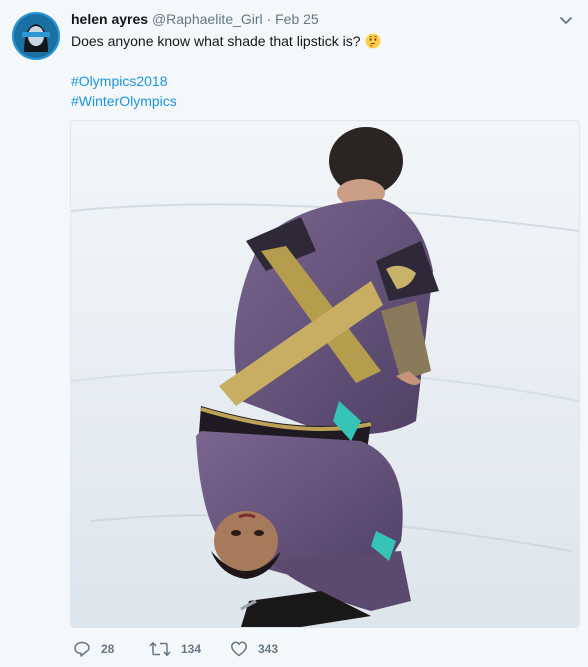 This screenshot has height=667, width=588. I want to click on thinking-face-emoji-icon, so click(373, 41).